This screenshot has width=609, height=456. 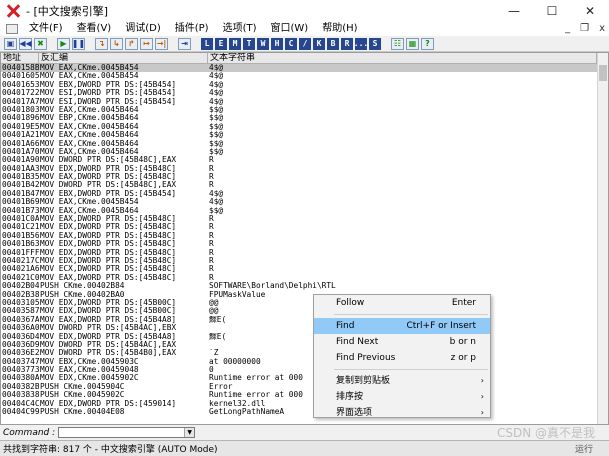 What do you see at coordinates (131, 43) in the screenshot?
I see `trace-into-icon: ↱` at bounding box center [131, 43].